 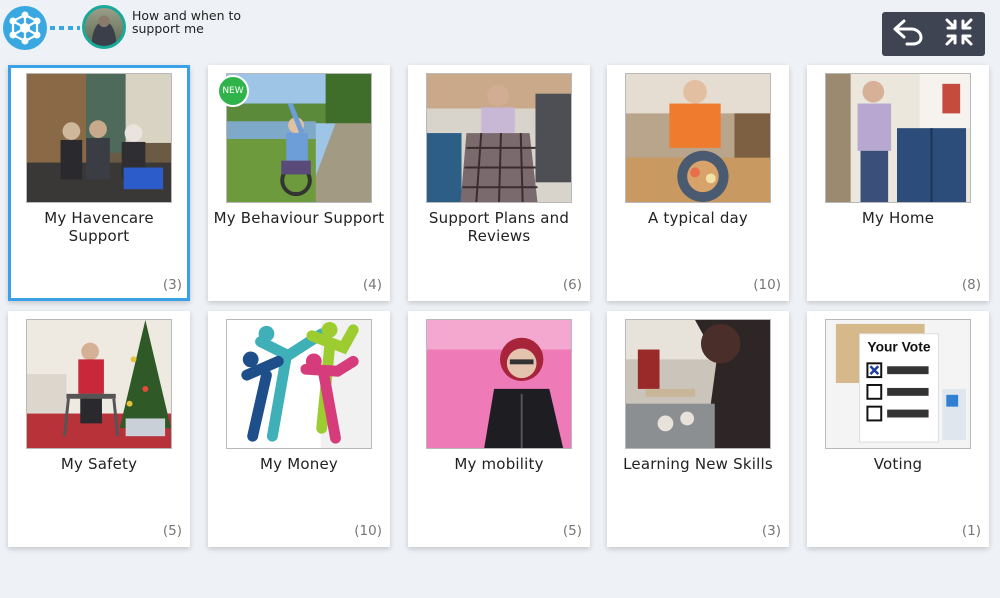 I want to click on top-bar: How and when to support me, so click(x=500, y=30).